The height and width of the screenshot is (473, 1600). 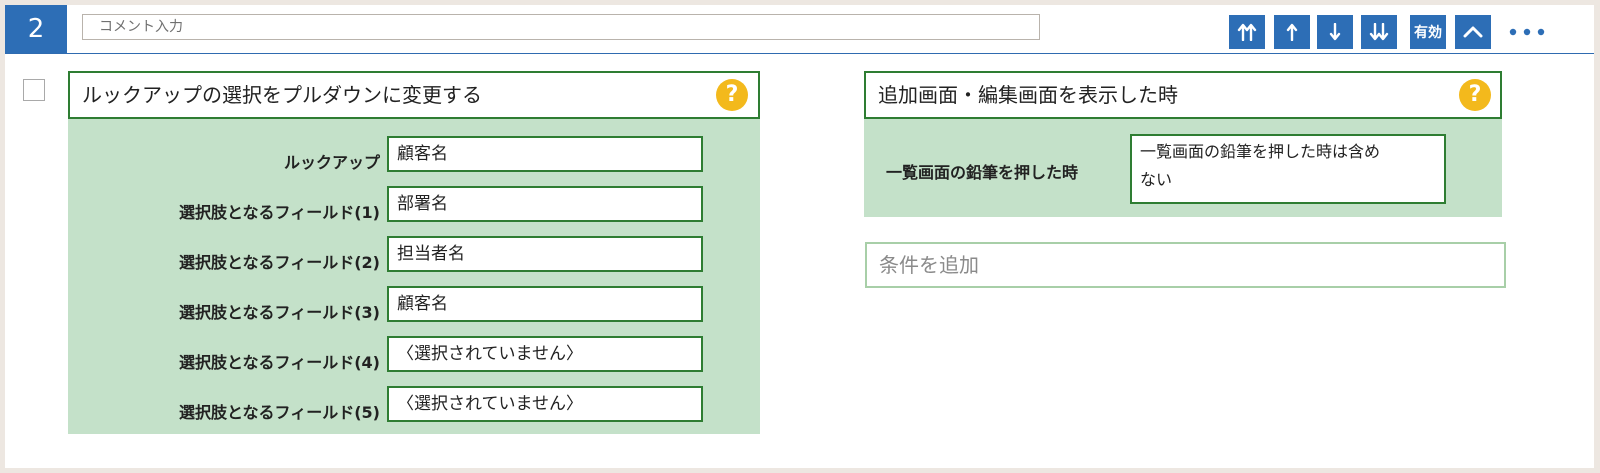 What do you see at coordinates (545, 154) in the screenshot?
I see `lookup-select: 顧客名` at bounding box center [545, 154].